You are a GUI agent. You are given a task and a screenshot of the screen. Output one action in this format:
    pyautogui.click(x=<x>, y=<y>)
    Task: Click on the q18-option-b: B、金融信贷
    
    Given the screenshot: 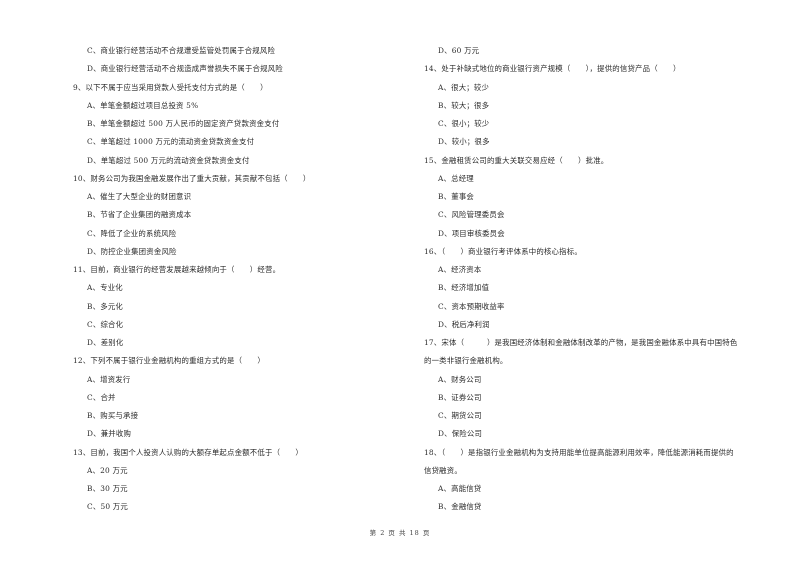 What is the action you would take?
    pyautogui.click(x=460, y=507)
    